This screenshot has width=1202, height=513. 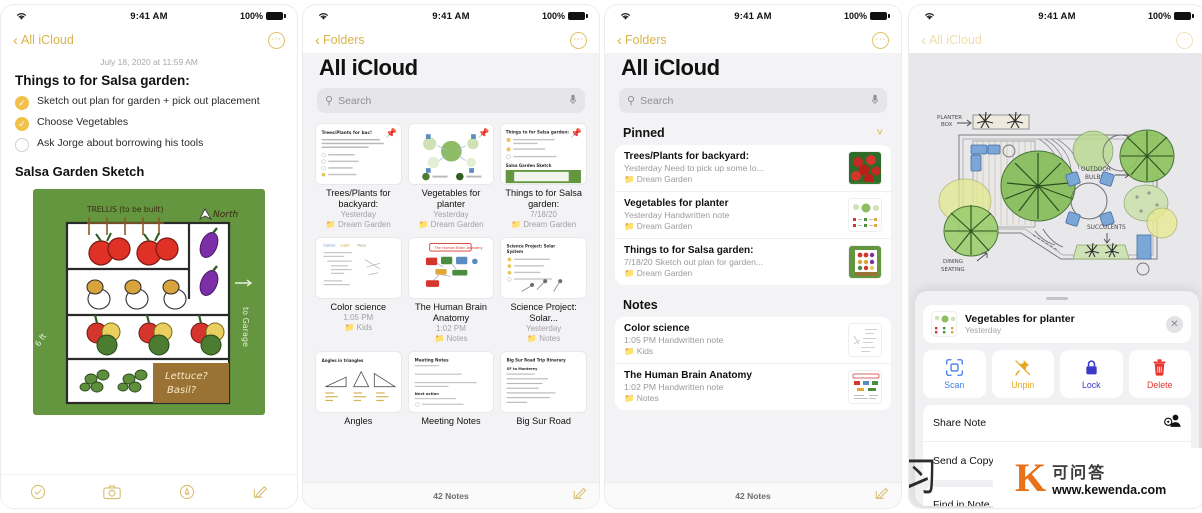 What do you see at coordinates (358, 267) in the screenshot?
I see `note-thumbnail: Colour Light Rays` at bounding box center [358, 267].